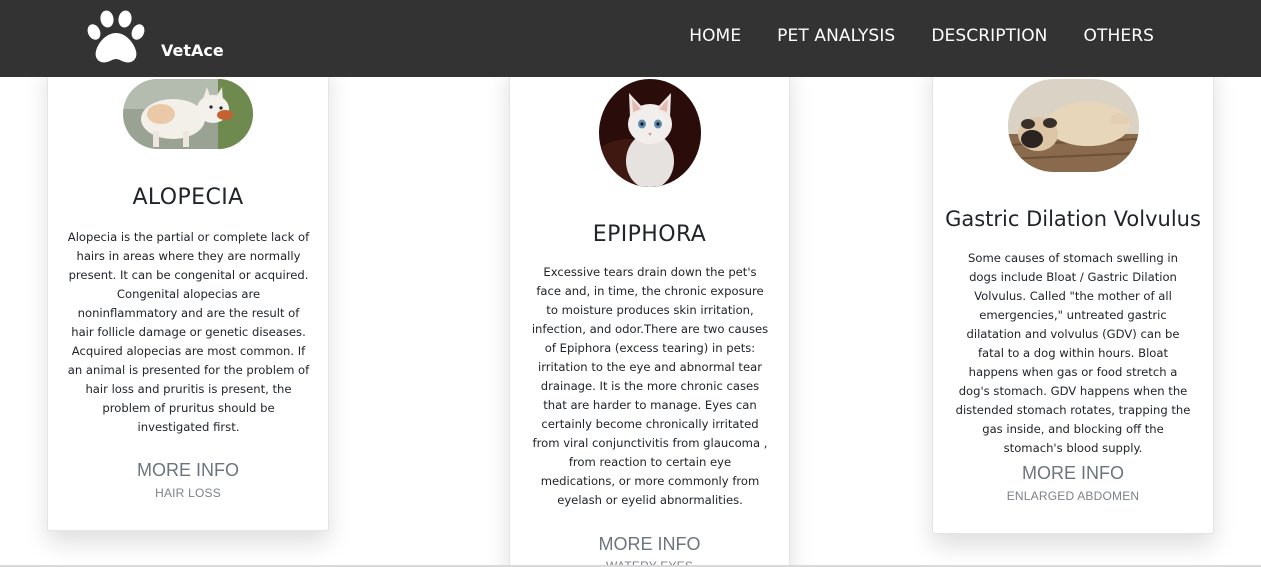 This screenshot has width=1261, height=567. I want to click on card-title: Gastric Dilation Volvulus, so click(1073, 219).